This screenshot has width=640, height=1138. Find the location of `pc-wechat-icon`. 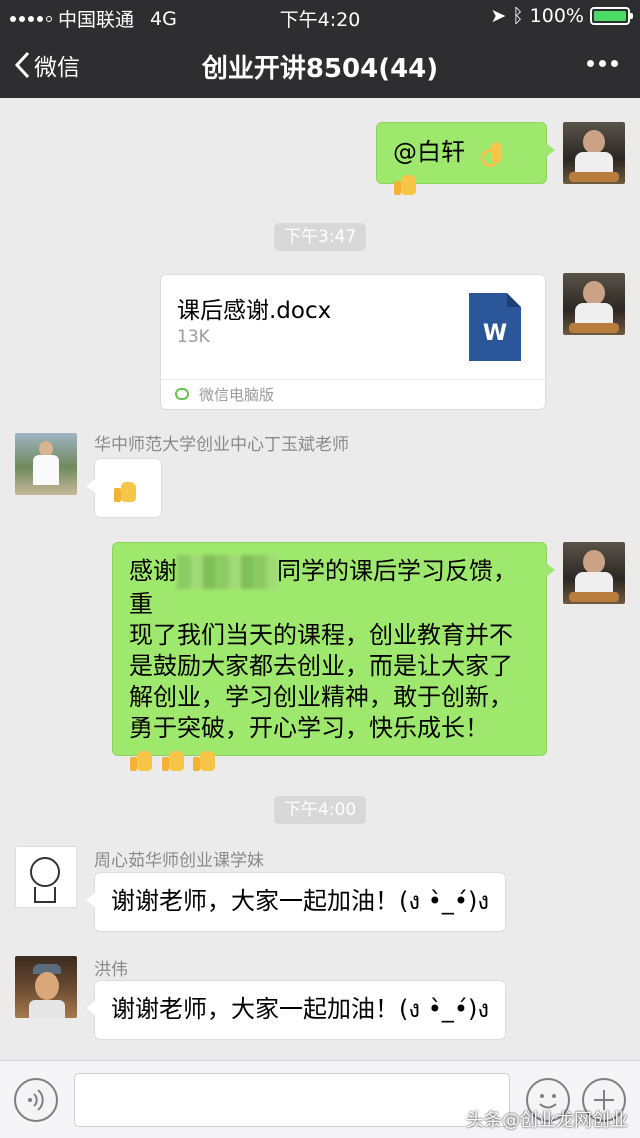

pc-wechat-icon is located at coordinates (182, 394).